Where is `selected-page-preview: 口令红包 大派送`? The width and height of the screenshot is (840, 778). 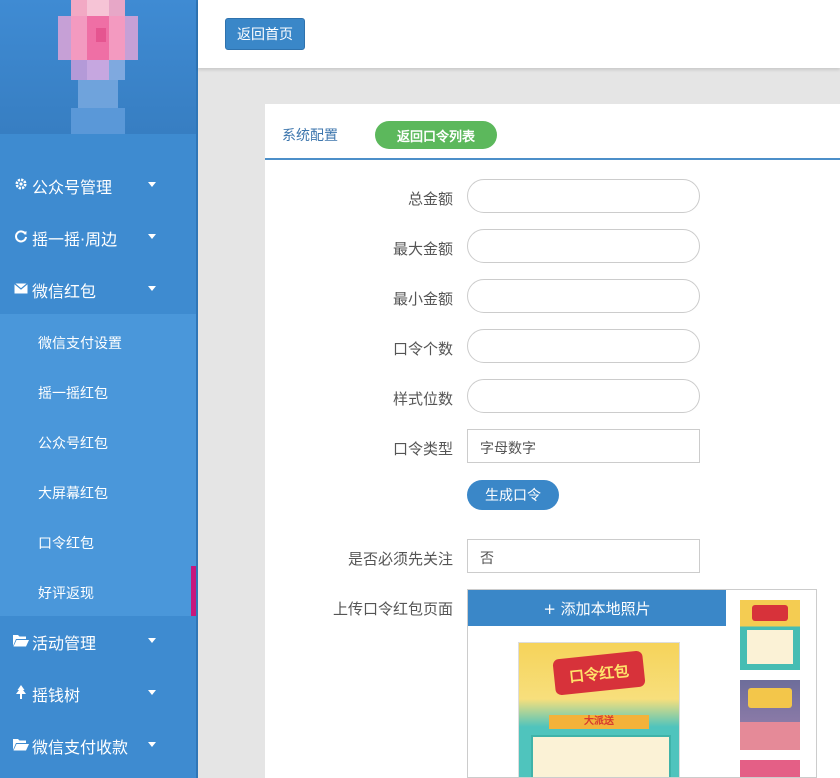
selected-page-preview: 口令红包 大派送 is located at coordinates (599, 709).